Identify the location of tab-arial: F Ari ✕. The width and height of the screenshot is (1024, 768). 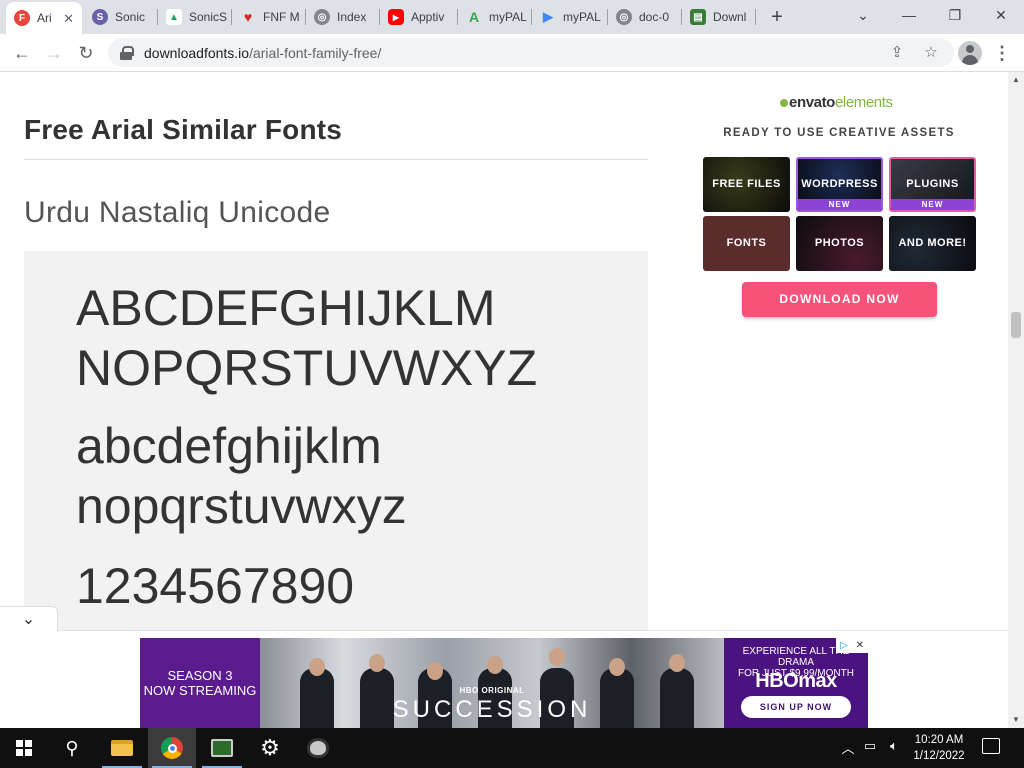
(44, 18).